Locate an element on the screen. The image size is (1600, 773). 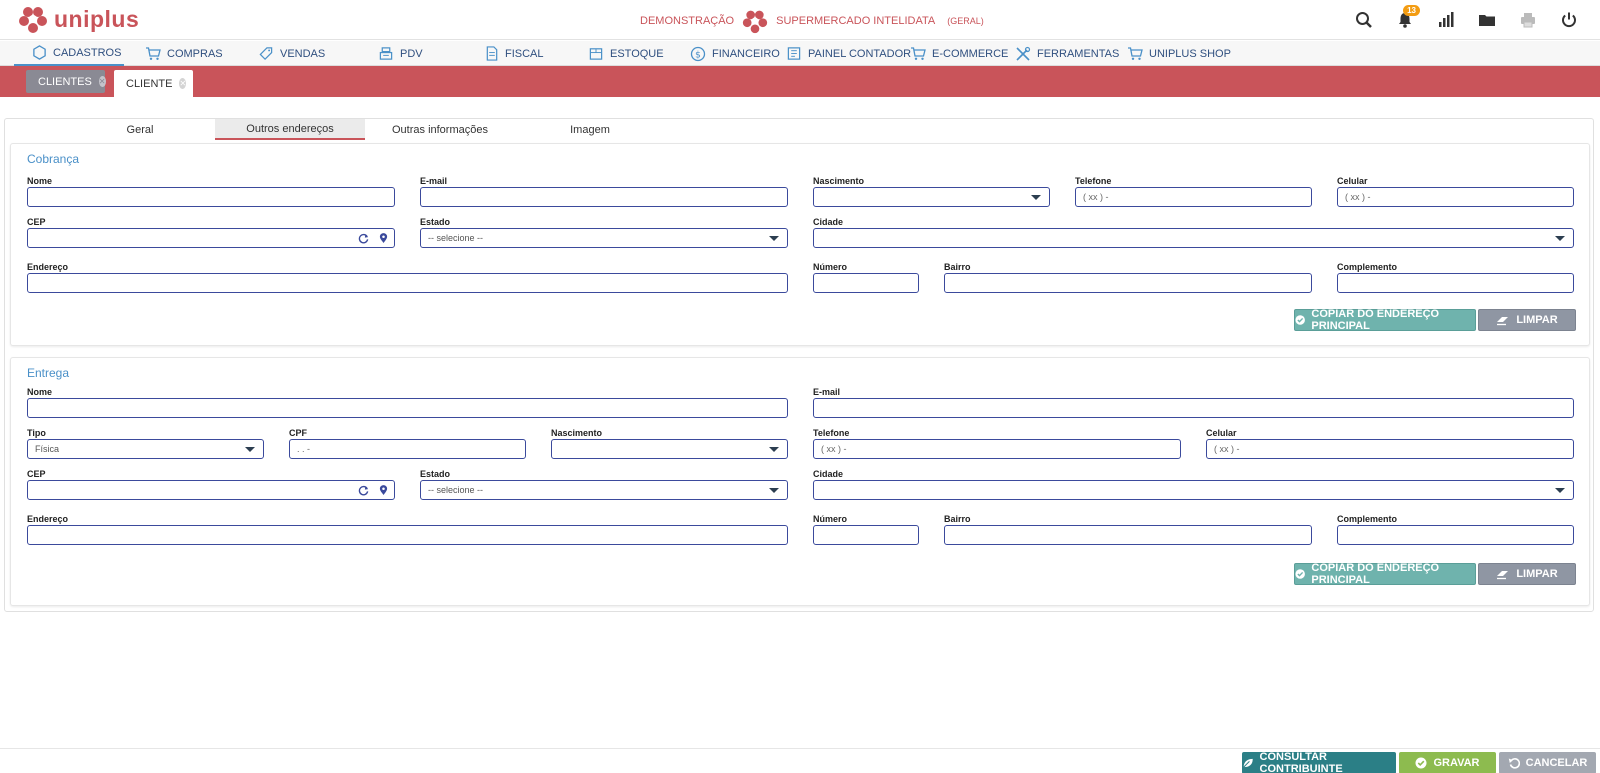
label-estado: Estado is located at coordinates (435, 474).